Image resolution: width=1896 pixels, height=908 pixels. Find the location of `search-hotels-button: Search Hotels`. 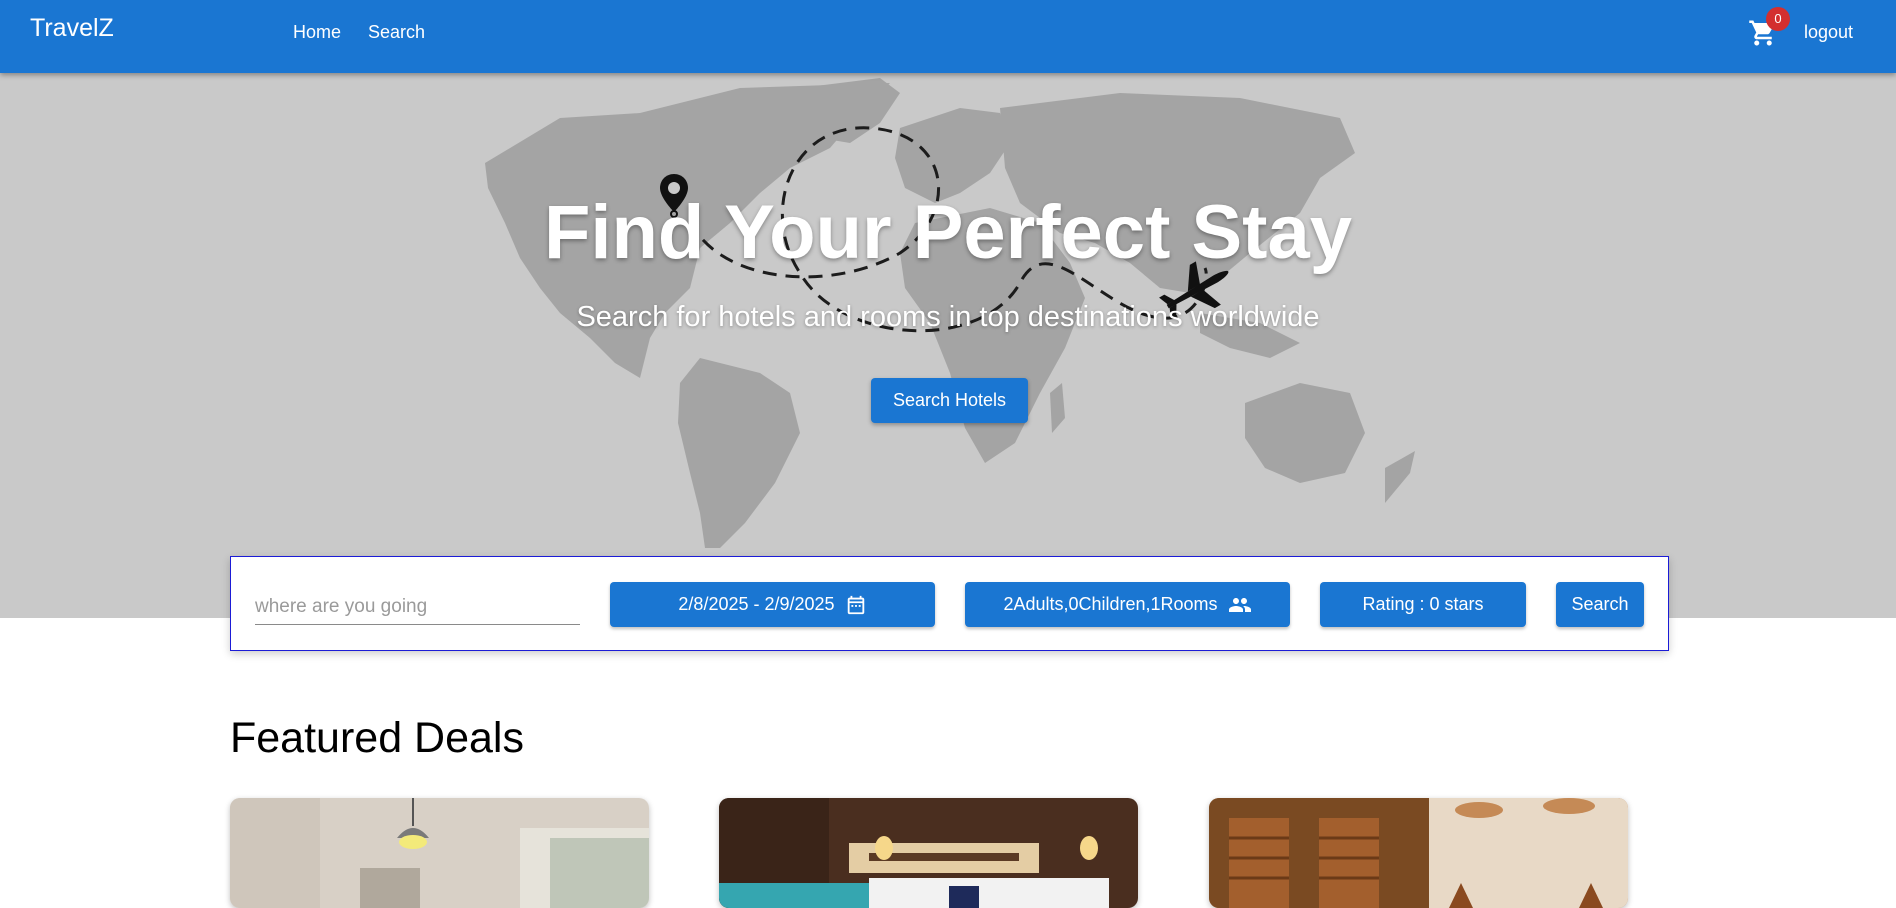

search-hotels-button: Search Hotels is located at coordinates (949, 400).